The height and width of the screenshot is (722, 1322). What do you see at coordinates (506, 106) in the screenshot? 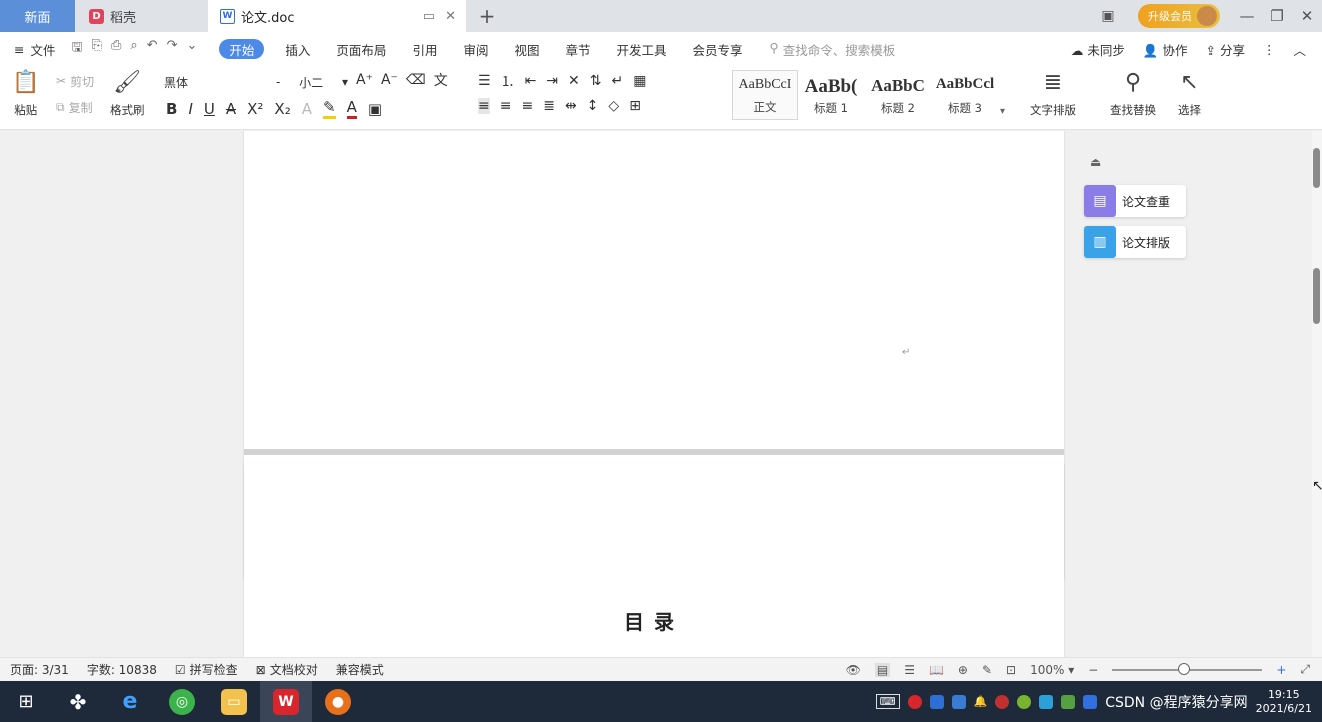
I see `align-center-icon: ≡` at bounding box center [506, 106].